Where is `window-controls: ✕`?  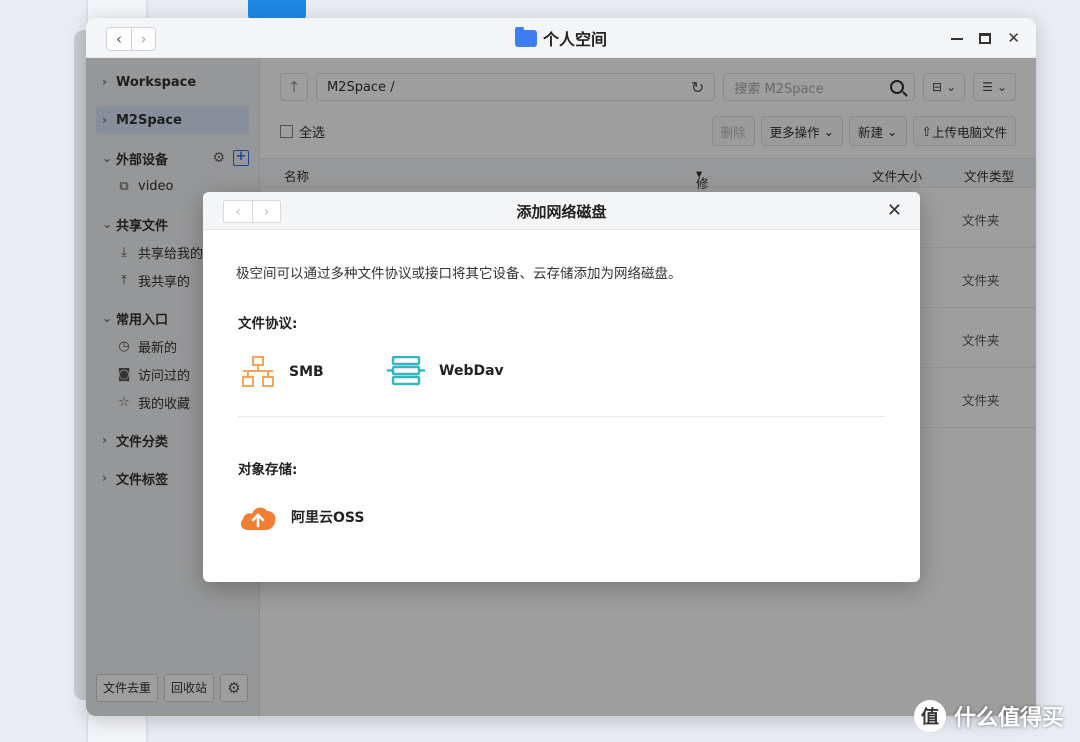 window-controls: ✕ is located at coordinates (985, 38).